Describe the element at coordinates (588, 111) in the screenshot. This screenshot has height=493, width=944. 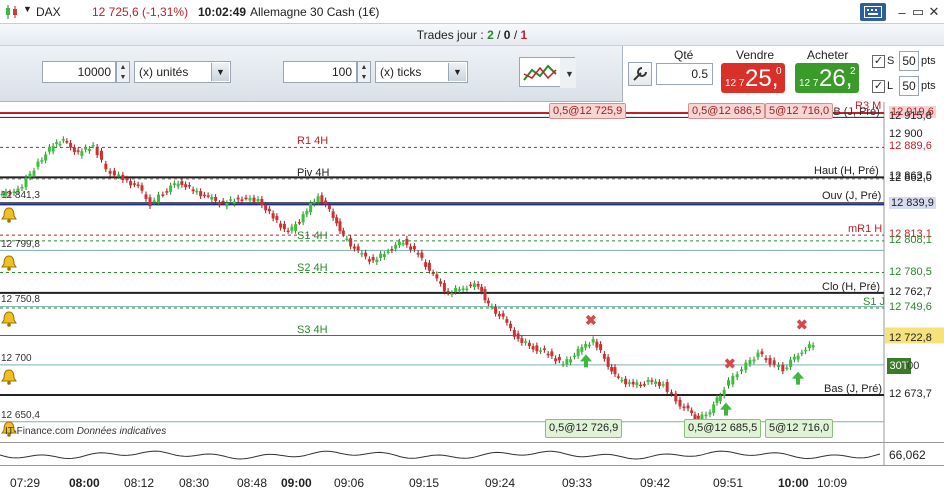
I see `order-tag-top: 0,5@12 725,9` at that location.